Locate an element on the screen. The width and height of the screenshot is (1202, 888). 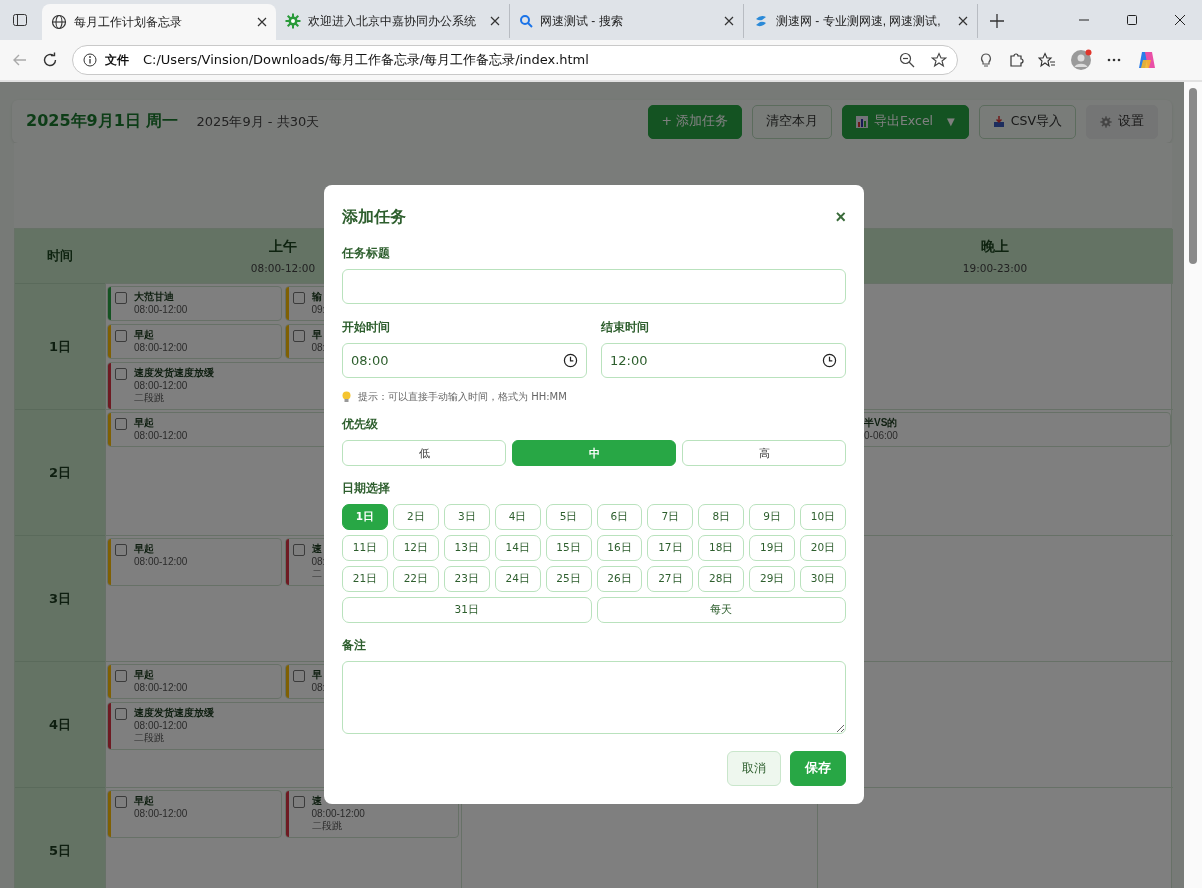
date-option: 19日 is located at coordinates (772, 548).